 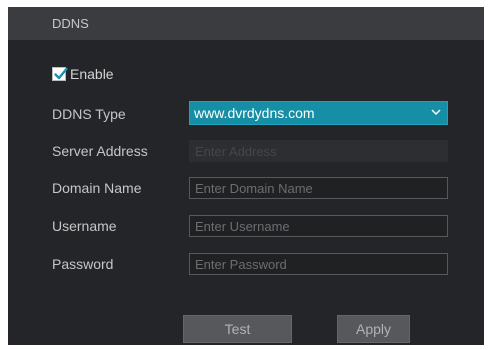 I want to click on test-button: Test, so click(x=237, y=329).